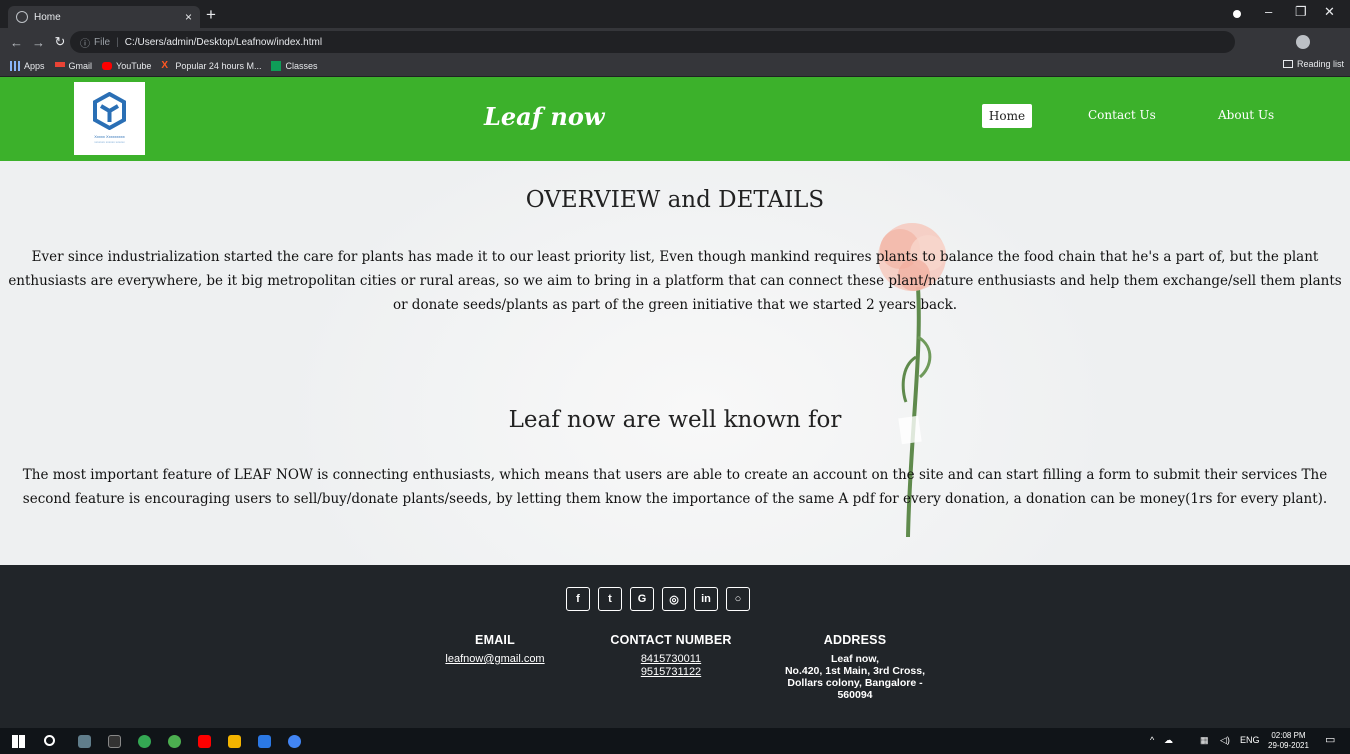 This screenshot has width=1350, height=754. I want to click on back-arrow-icon: ←, so click(16, 42).